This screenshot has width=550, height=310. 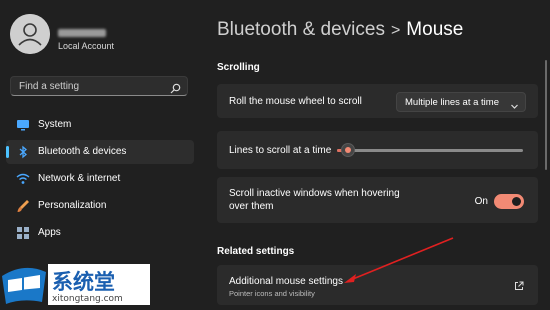 I want to click on monitor-icon, so click(x=23, y=125).